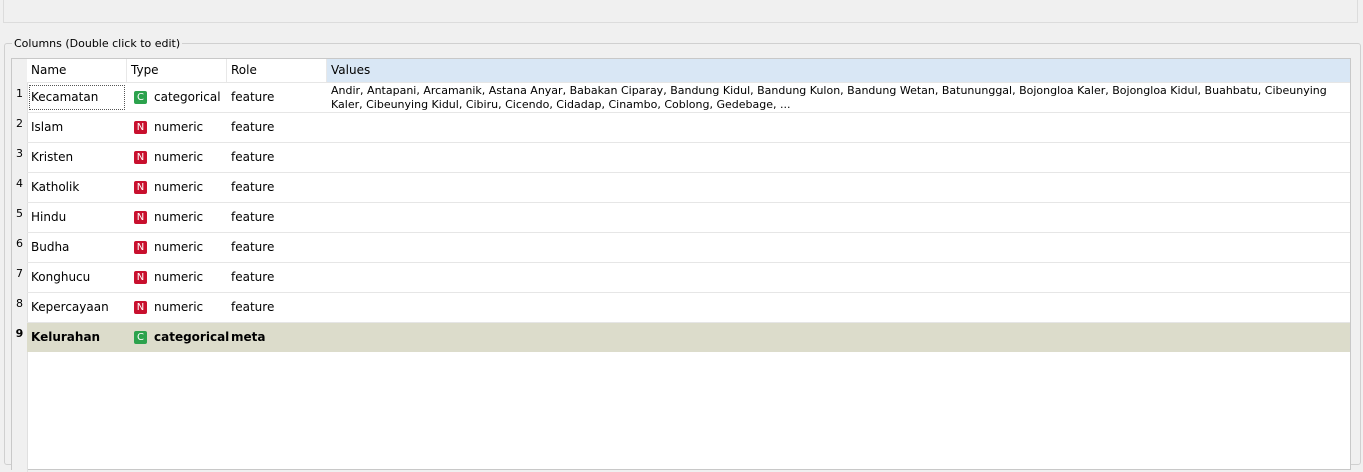 This screenshot has width=1363, height=472. Describe the element at coordinates (838, 70) in the screenshot. I see `header-values: Values` at that location.